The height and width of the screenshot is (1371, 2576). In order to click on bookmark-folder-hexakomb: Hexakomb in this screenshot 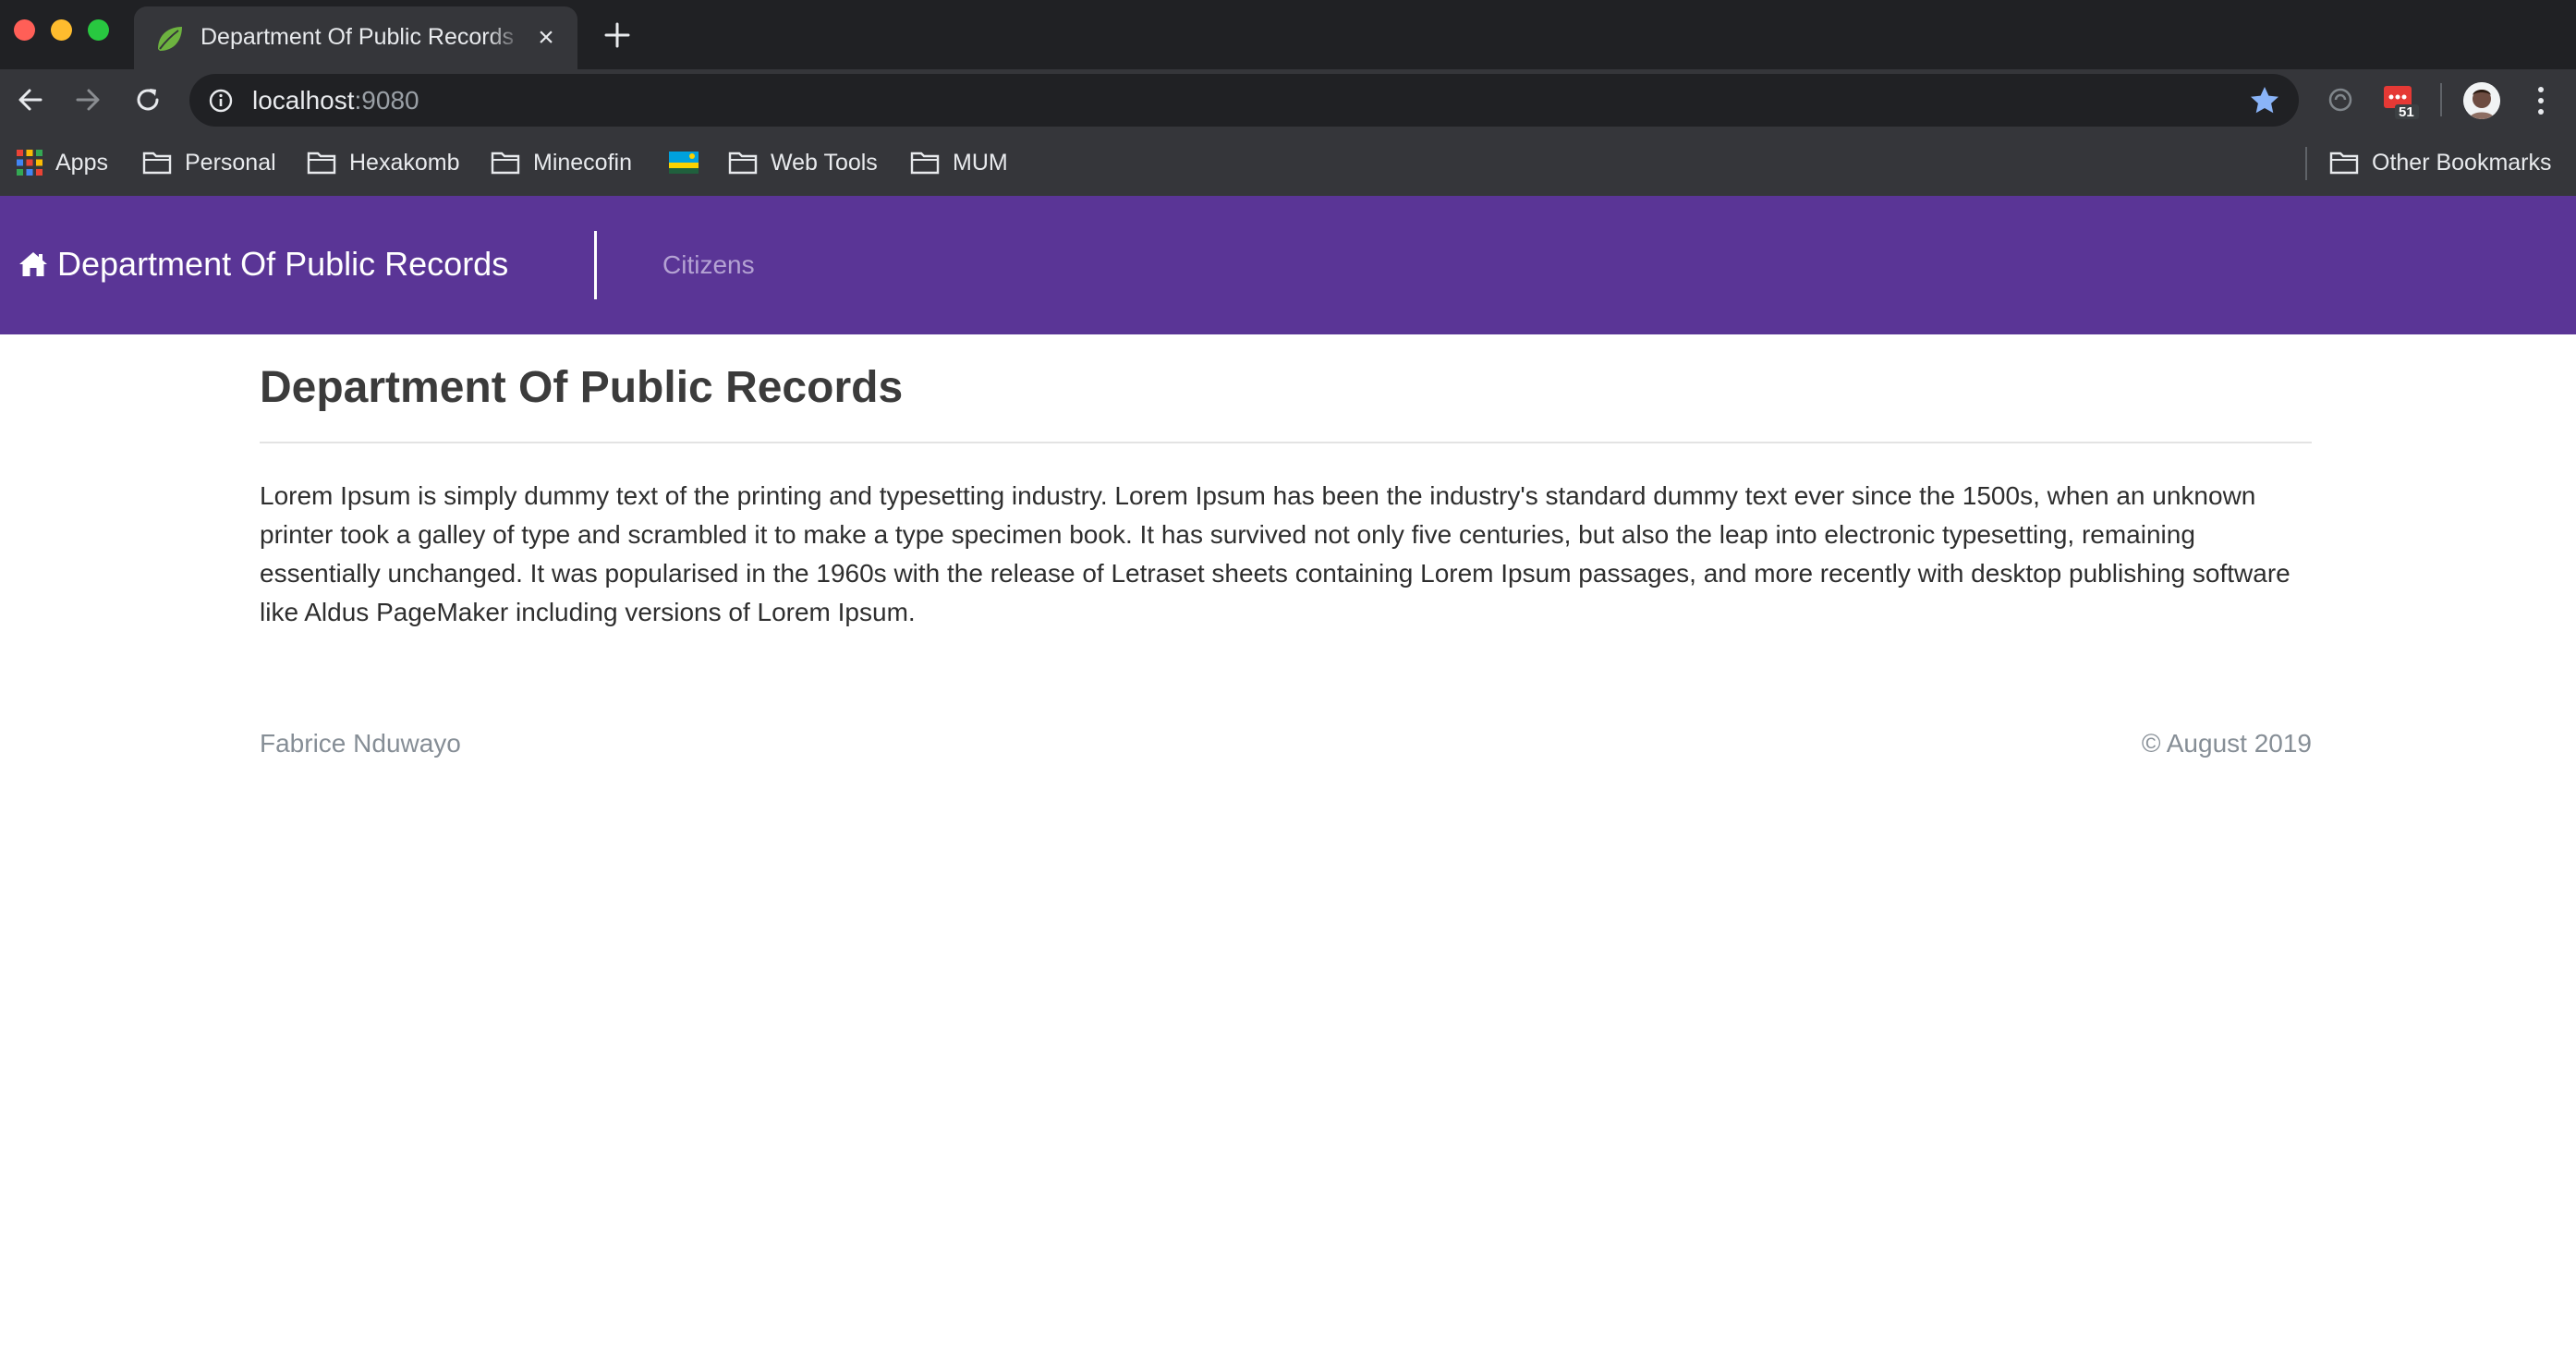, I will do `click(383, 162)`.